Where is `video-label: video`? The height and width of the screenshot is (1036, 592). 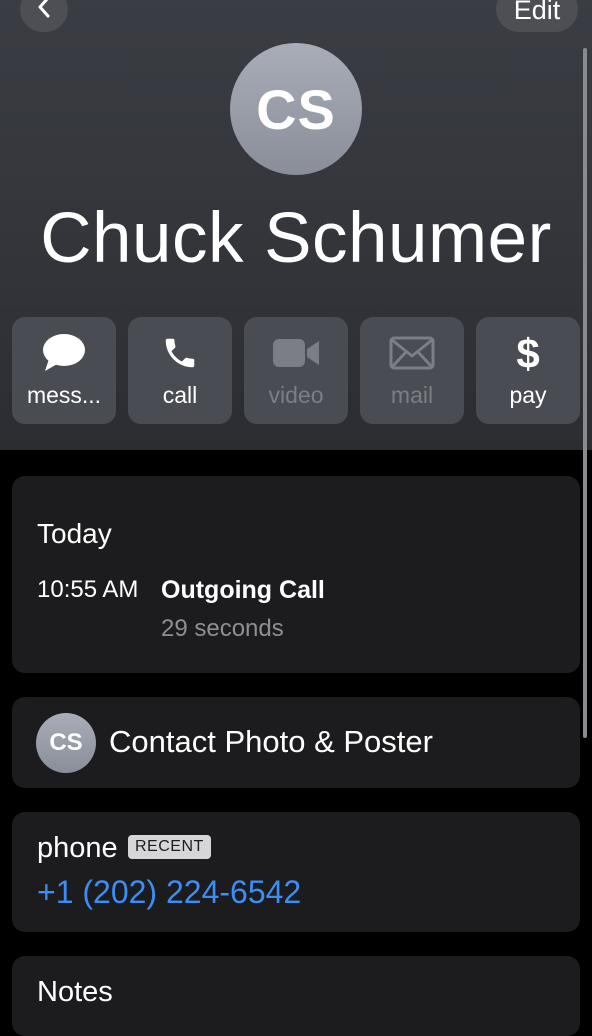
video-label: video is located at coordinates (296, 395).